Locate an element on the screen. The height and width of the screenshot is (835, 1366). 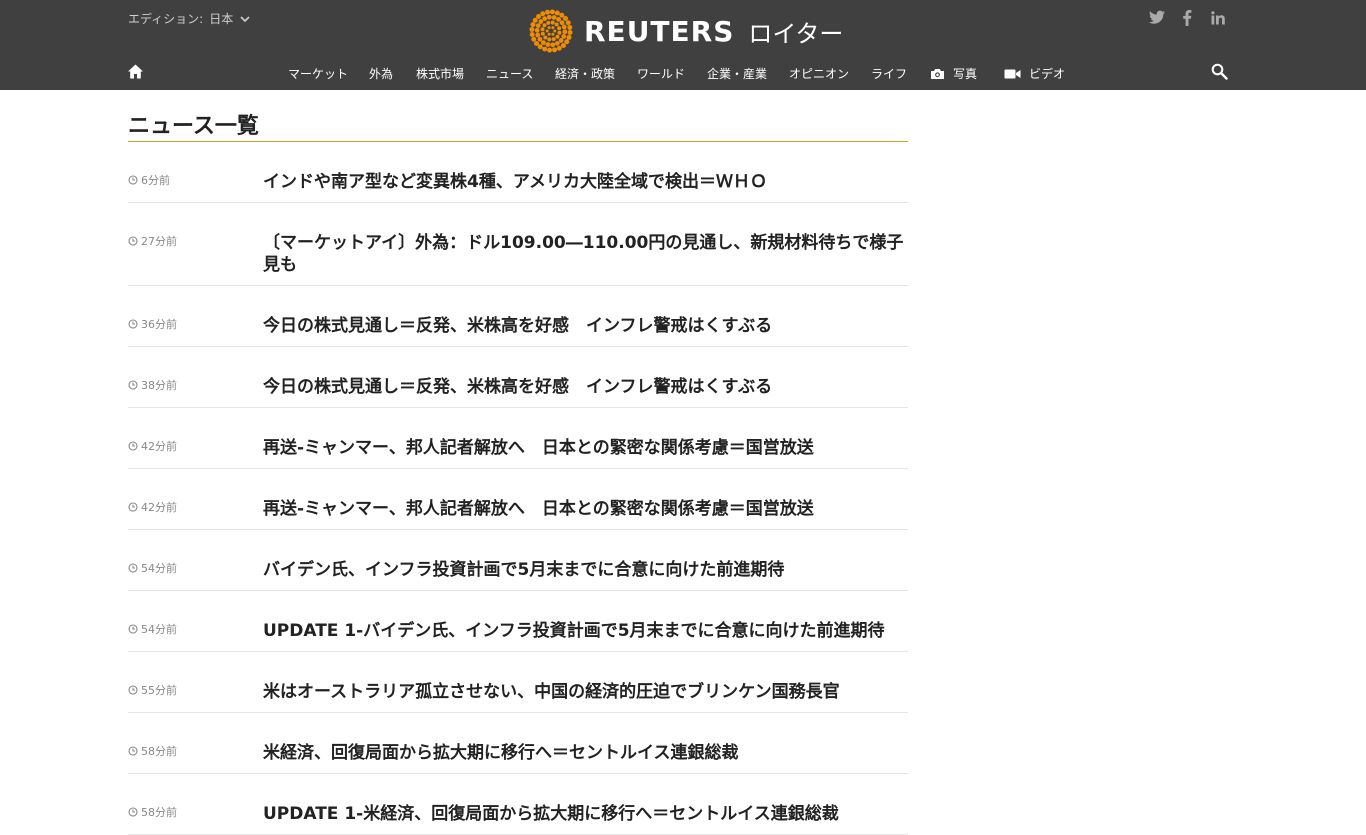
news-list-item: 55分前 米はオーストラリア孤立させない、中国の経済的圧迫でブリンケン国務長官 is located at coordinates (518, 682).